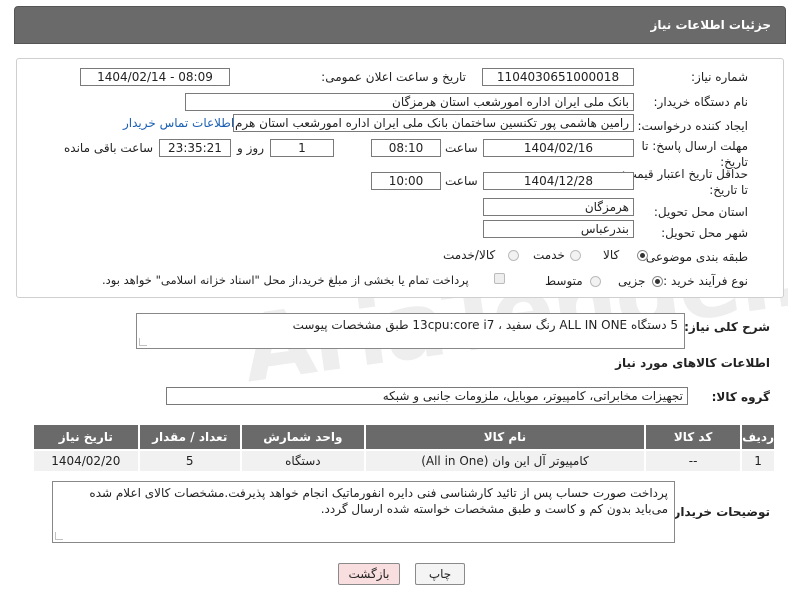 The image size is (788, 598). I want to click on col-name: نام کالا, so click(505, 437).